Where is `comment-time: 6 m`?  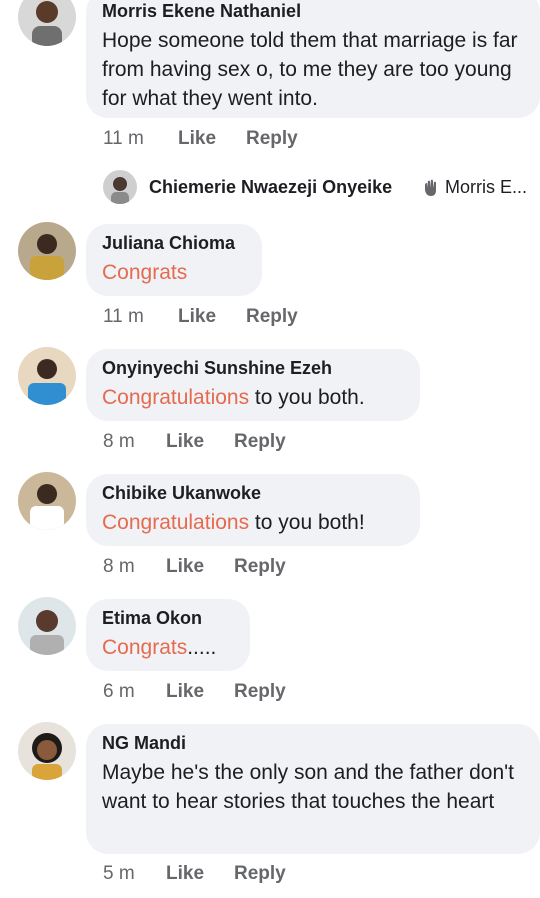
comment-time: 6 m is located at coordinates (119, 691).